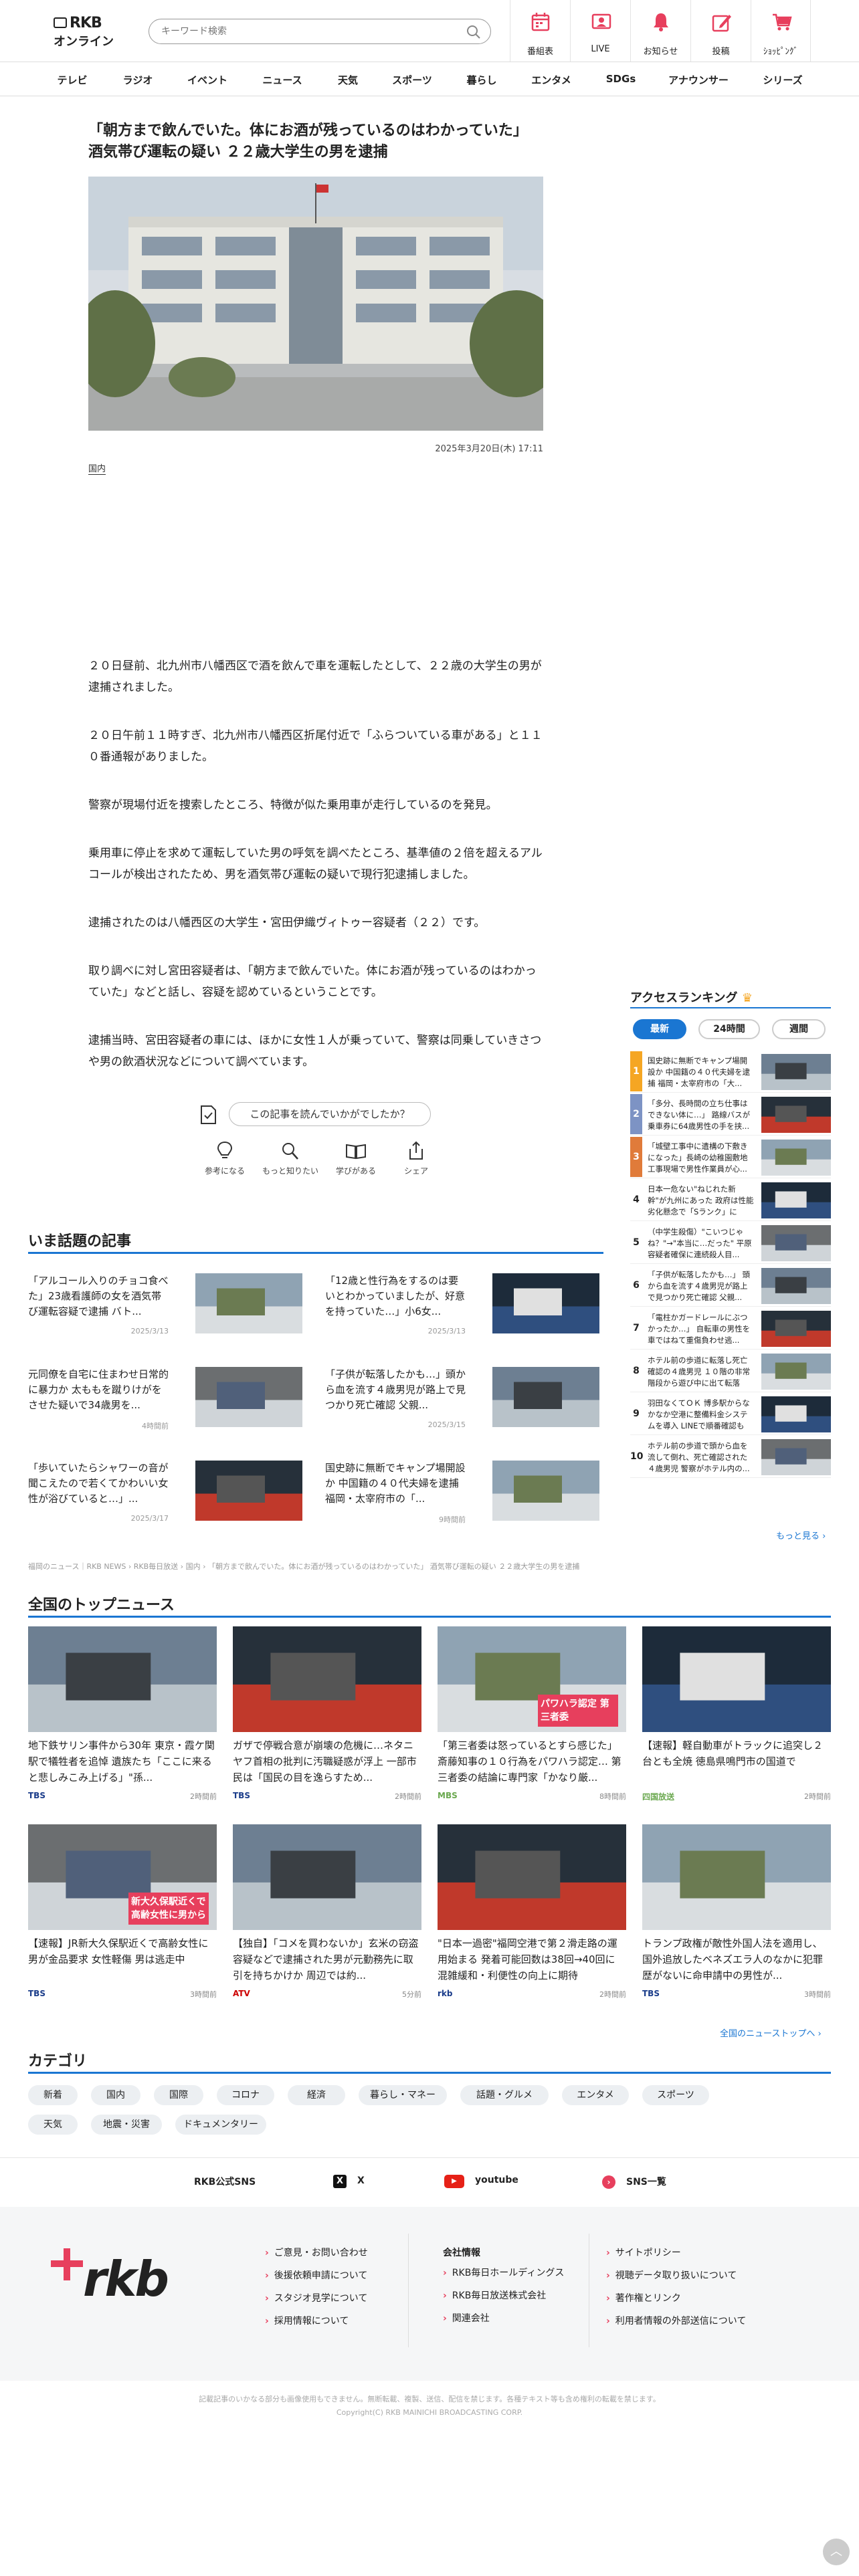  What do you see at coordinates (504, 2295) in the screenshot?
I see `footer-link: › RKB毎日放送株式会社` at bounding box center [504, 2295].